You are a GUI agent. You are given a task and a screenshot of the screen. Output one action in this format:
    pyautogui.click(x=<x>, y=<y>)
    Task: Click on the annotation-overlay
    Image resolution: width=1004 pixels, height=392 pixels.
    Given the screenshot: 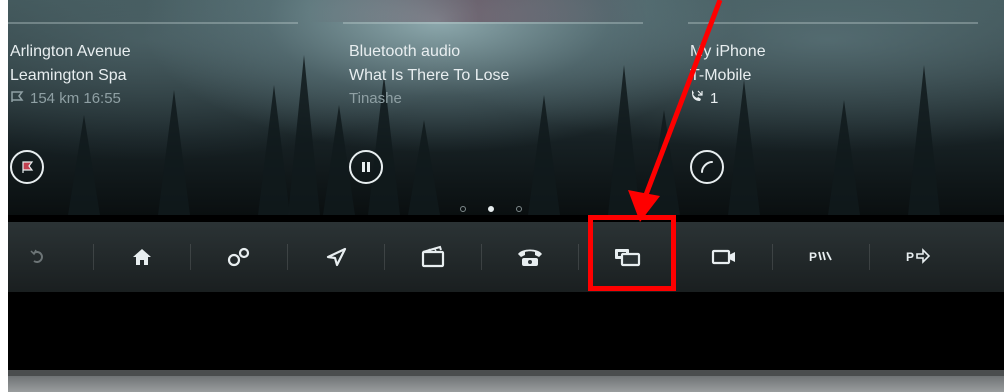 What is the action you would take?
    pyautogui.click(x=675, y=111)
    